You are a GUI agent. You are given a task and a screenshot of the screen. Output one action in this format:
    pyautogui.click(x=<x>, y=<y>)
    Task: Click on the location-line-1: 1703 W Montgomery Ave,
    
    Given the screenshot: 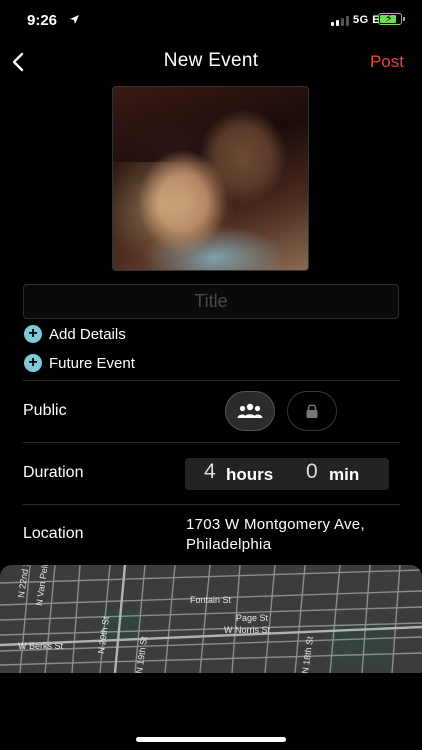 What is the action you would take?
    pyautogui.click(x=275, y=524)
    